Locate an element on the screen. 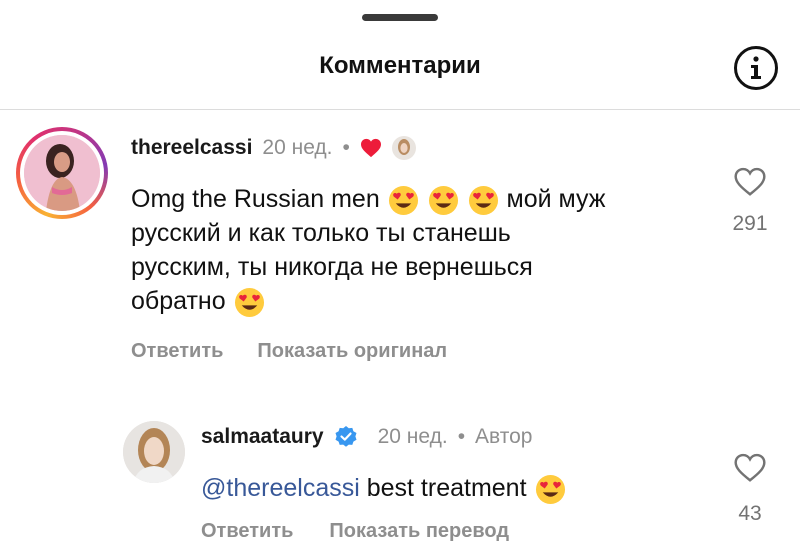 The image size is (800, 559). author-mini-avatar is located at coordinates (403, 148).